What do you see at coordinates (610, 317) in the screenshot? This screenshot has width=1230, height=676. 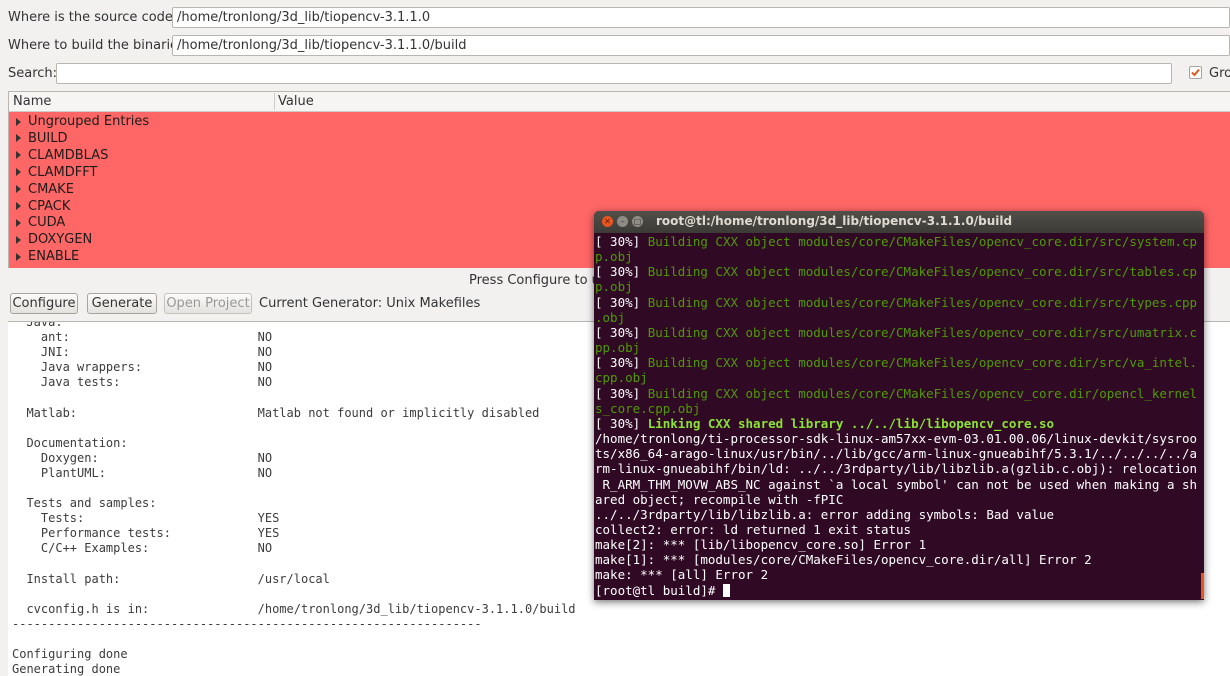 I see `terminal-line: .obj` at bounding box center [610, 317].